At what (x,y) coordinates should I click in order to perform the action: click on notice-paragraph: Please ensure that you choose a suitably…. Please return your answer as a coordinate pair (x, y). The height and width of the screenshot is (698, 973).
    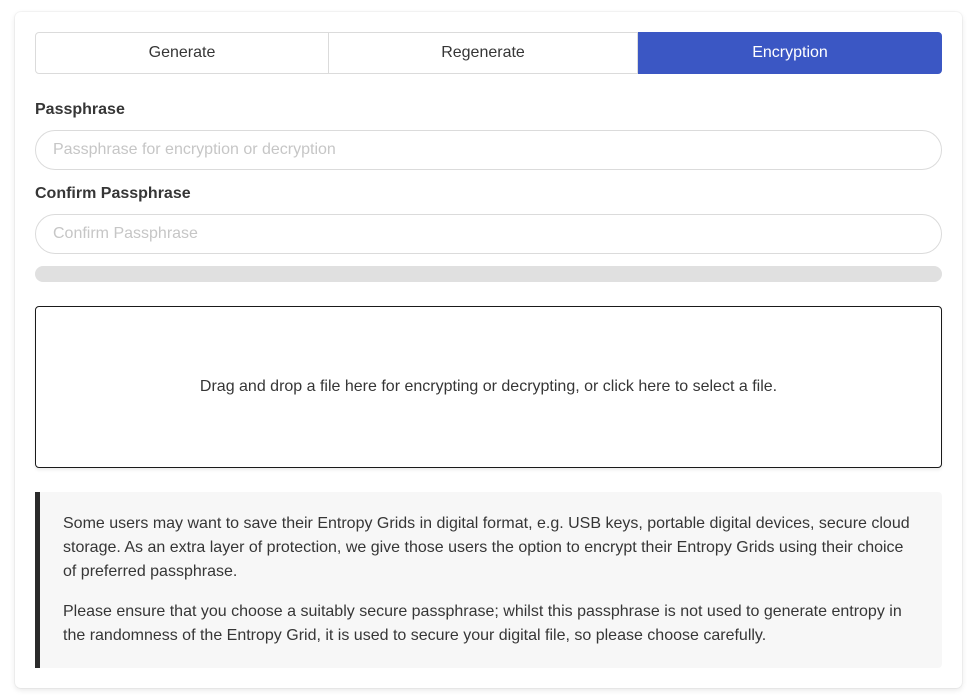
    Looking at the image, I should click on (482, 623).